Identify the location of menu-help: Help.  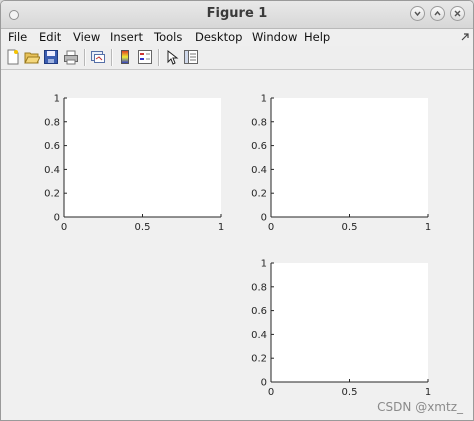
(317, 37).